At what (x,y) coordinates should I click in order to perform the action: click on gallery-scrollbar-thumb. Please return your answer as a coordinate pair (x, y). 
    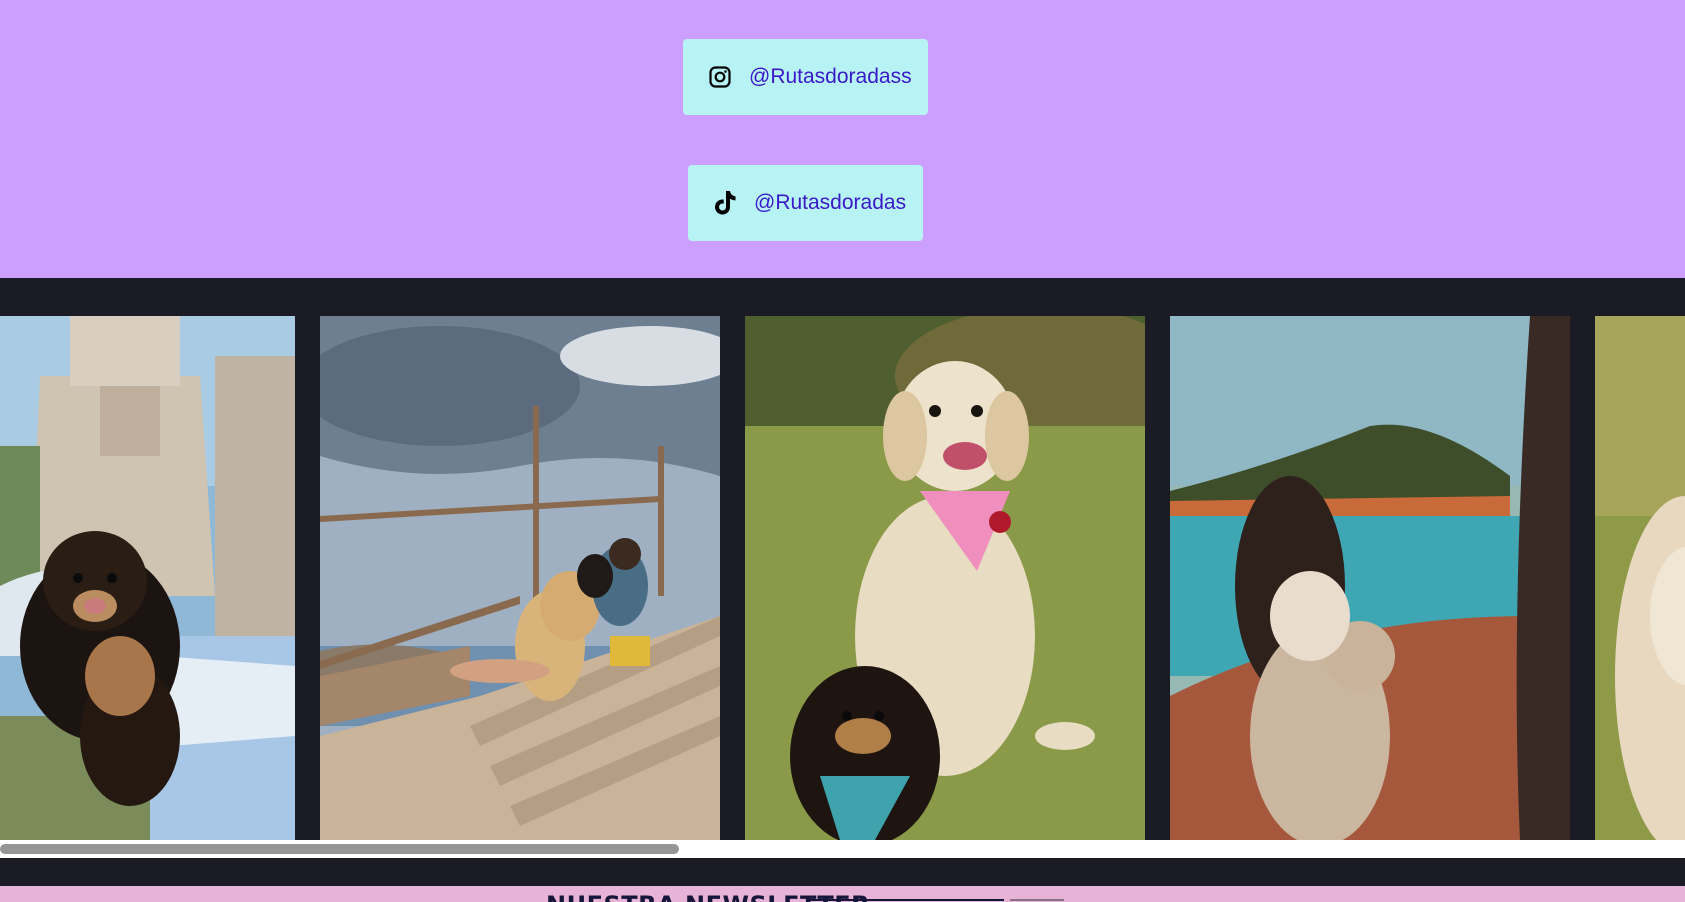
    Looking at the image, I should click on (339, 849).